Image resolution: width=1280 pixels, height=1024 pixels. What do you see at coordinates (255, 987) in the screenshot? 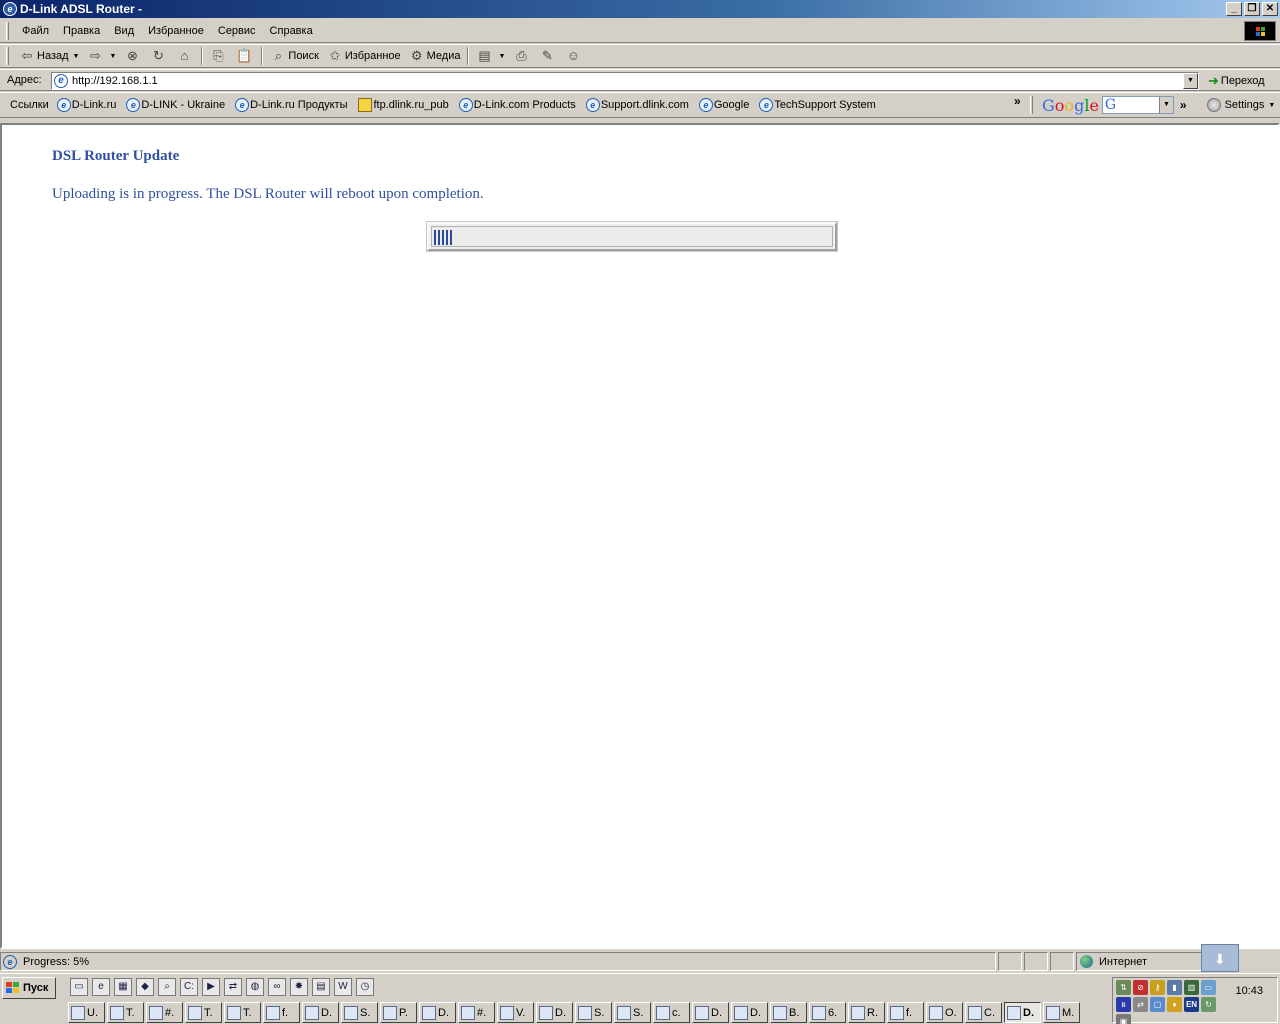
I see `globe-icon: ◍` at bounding box center [255, 987].